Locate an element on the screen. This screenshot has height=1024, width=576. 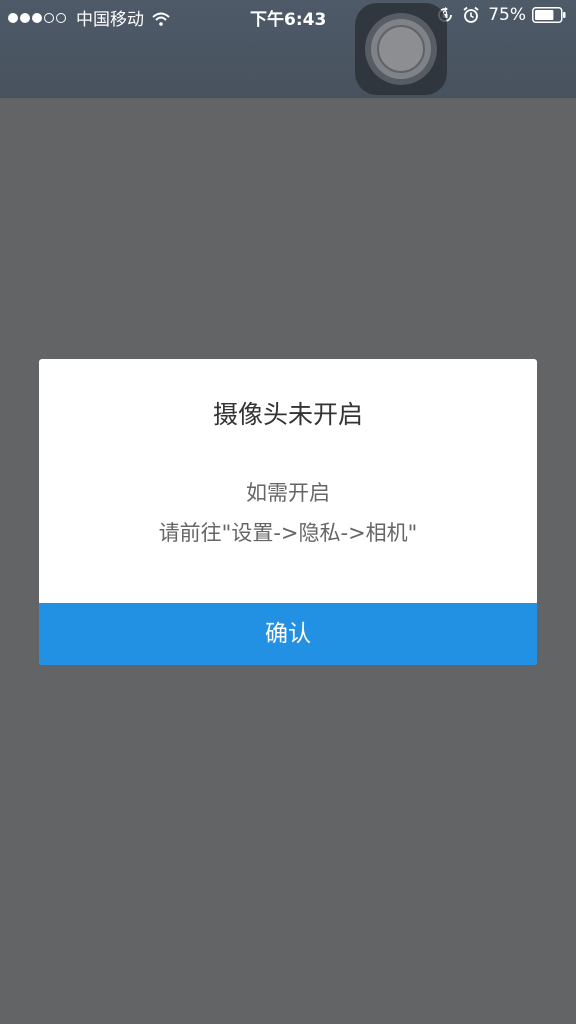
assistive-touch-core is located at coordinates (401, 49).